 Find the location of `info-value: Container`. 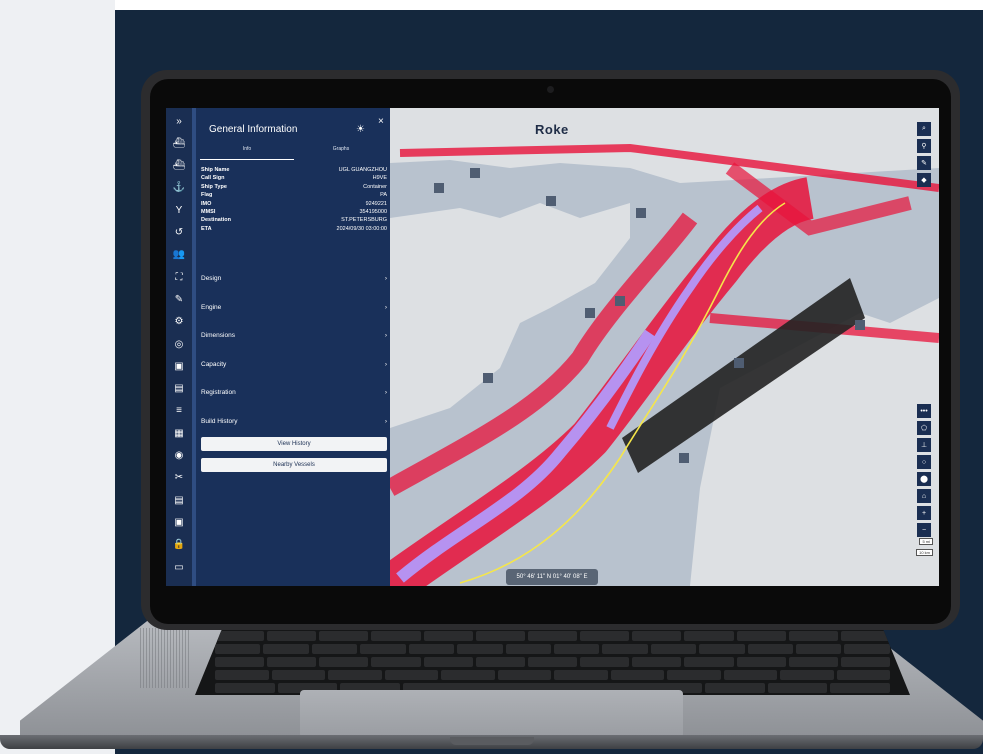

info-value: Container is located at coordinates (375, 186).